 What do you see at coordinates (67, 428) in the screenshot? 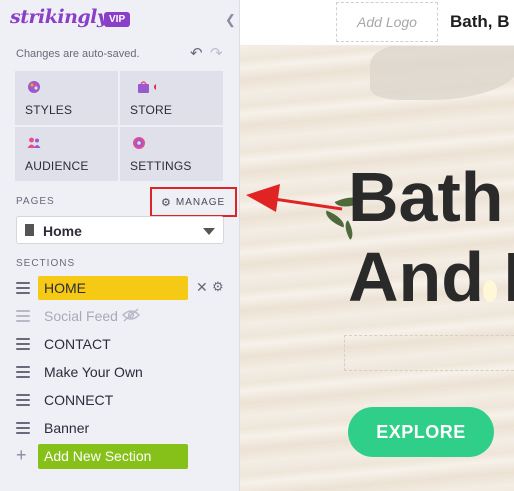
I see `section-label: Banner` at bounding box center [67, 428].